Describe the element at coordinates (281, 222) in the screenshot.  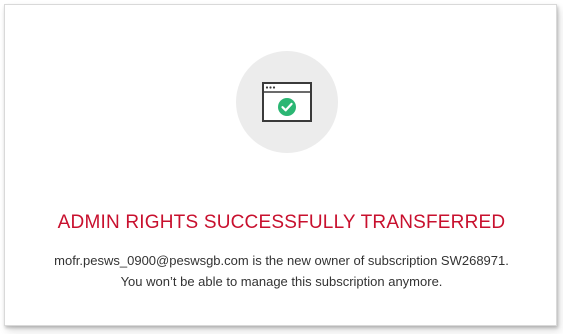
I see `dialog-title: ADMIN RIGHTS SUCCESSFULLY TRANSFERRED` at that location.